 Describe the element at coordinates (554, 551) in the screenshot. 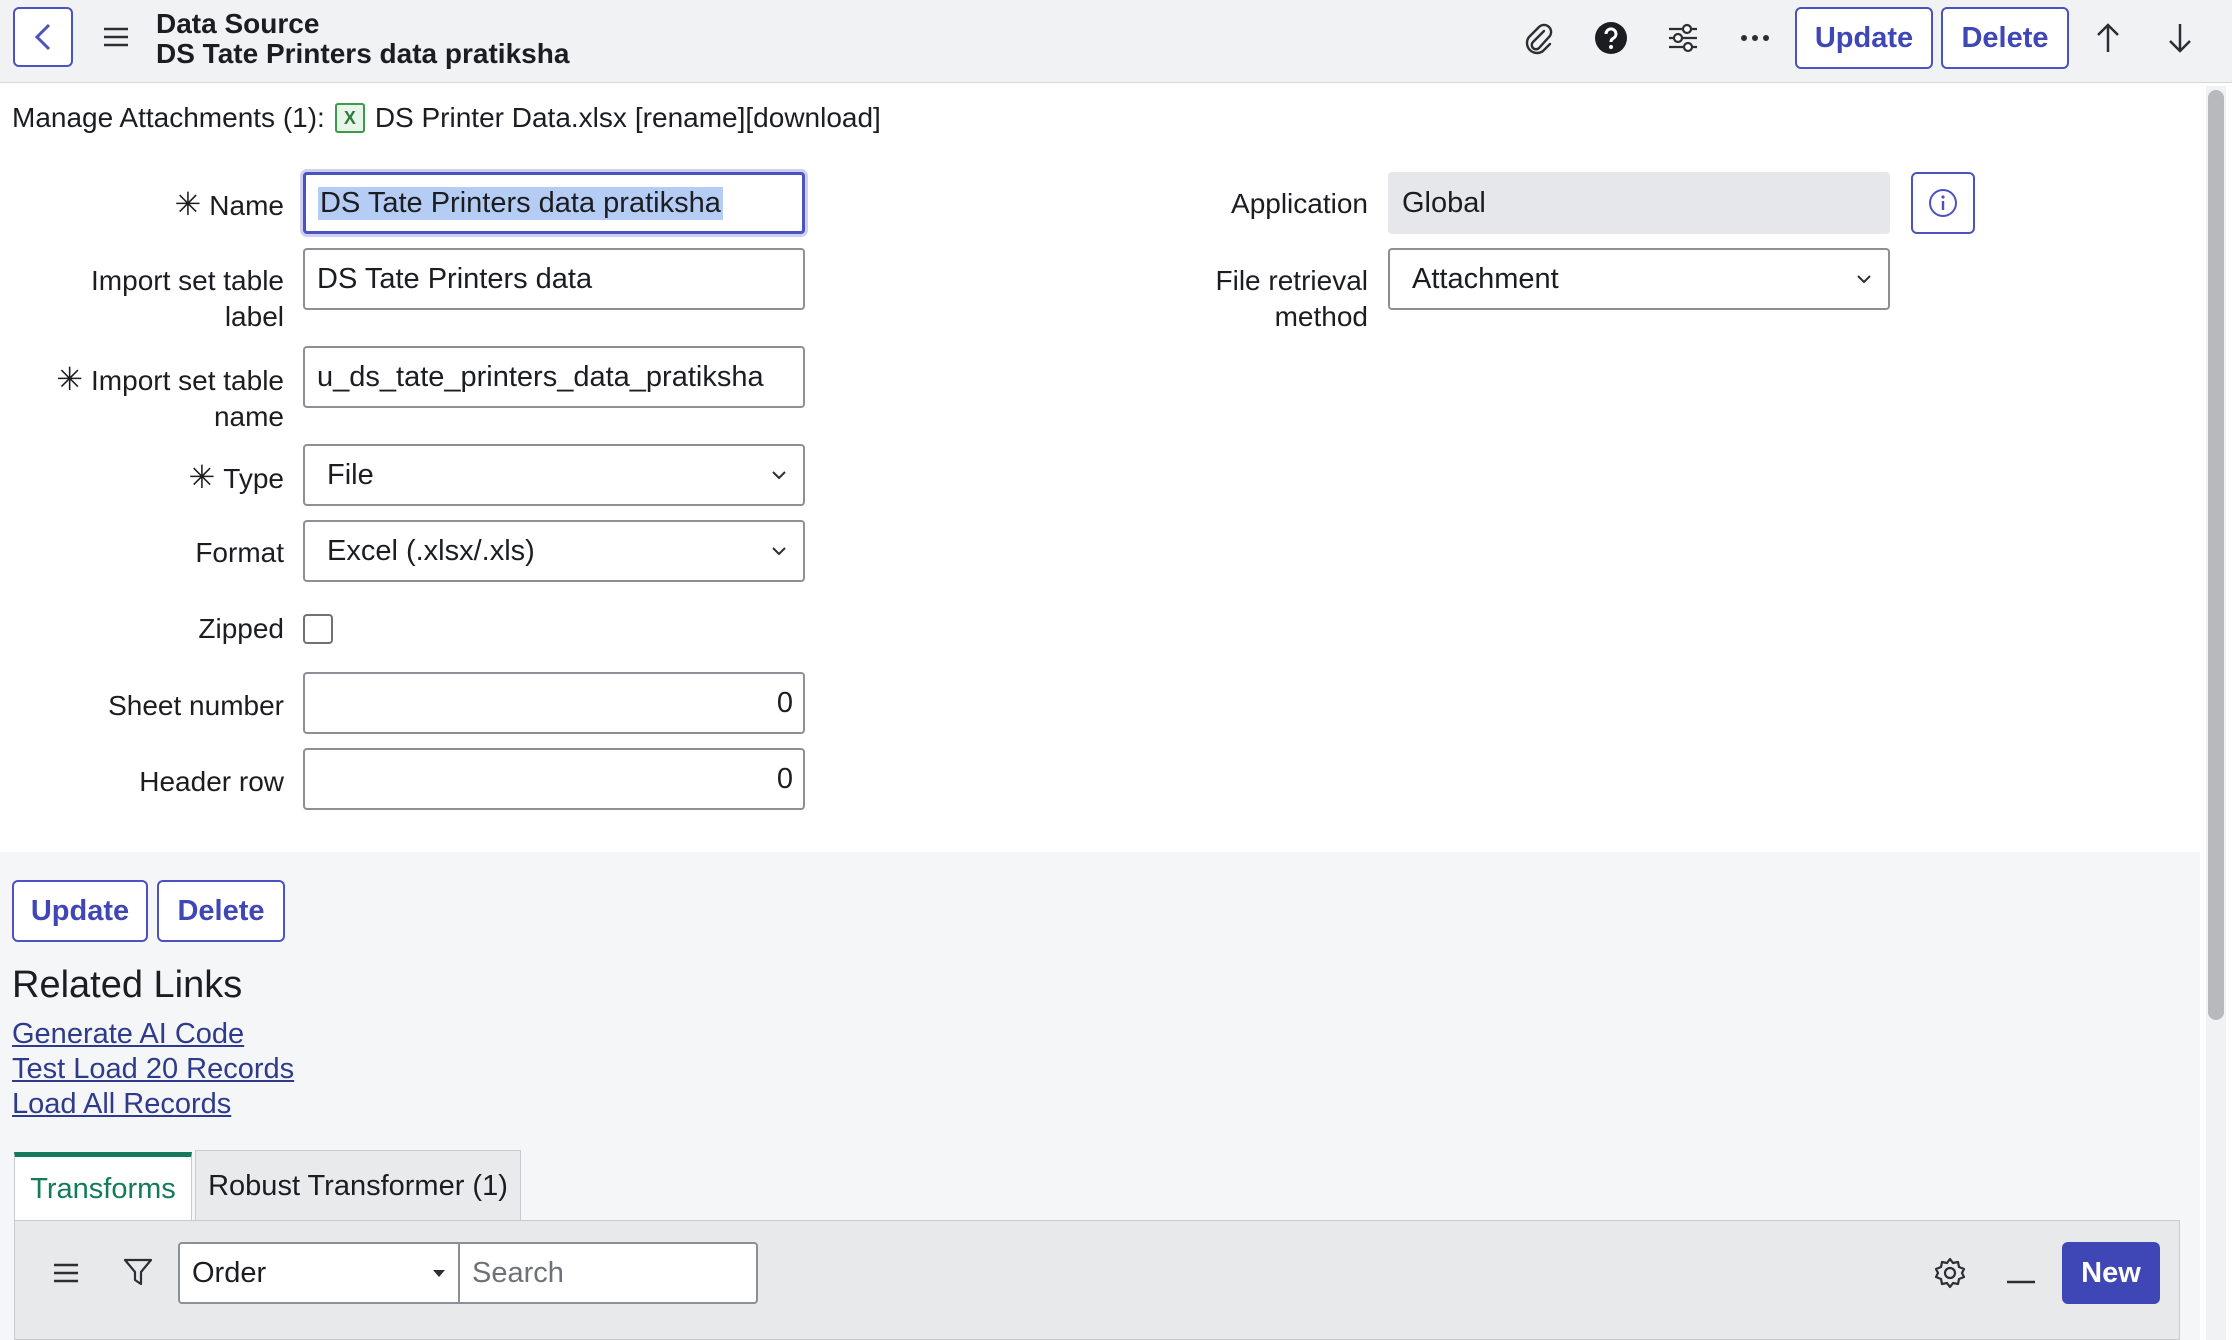

I see `format-select: Excel (.xlsx/.xls)` at that location.